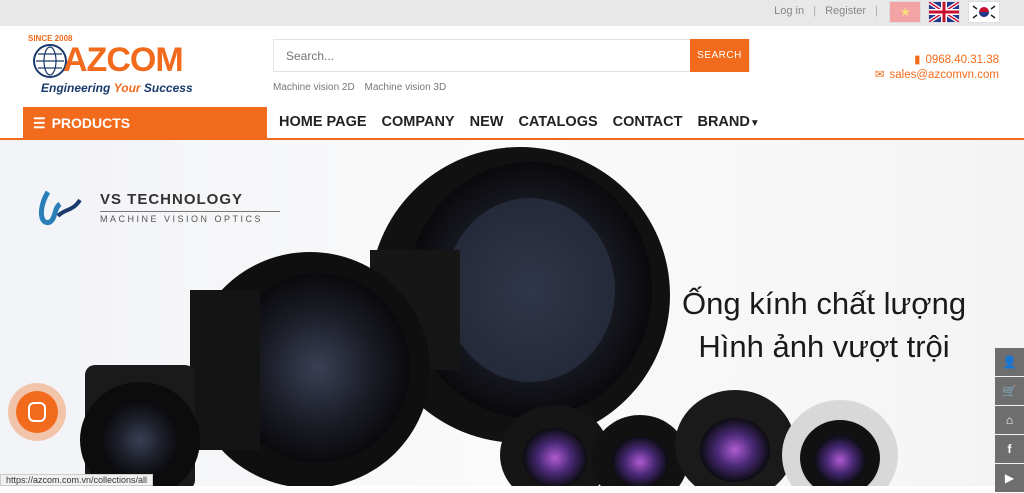 This screenshot has width=1024, height=493. I want to click on nav-brand-label: BRAND, so click(723, 122).